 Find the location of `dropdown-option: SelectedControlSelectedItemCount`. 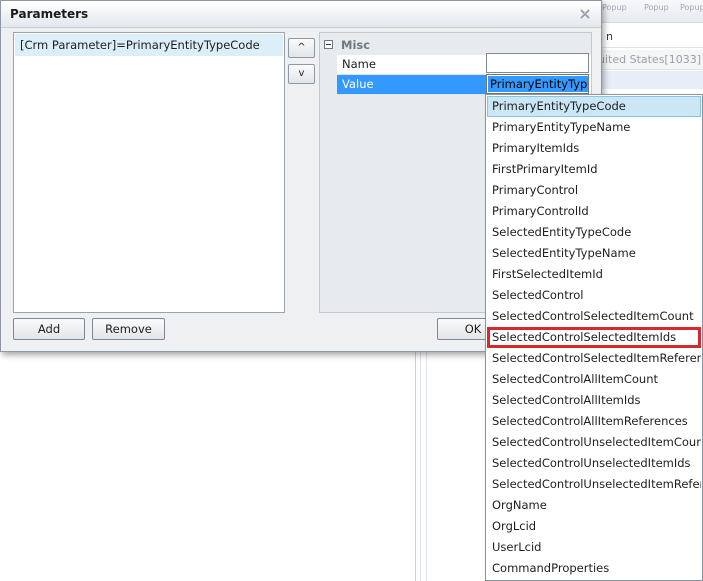

dropdown-option: SelectedControlSelectedItemCount is located at coordinates (594, 316).